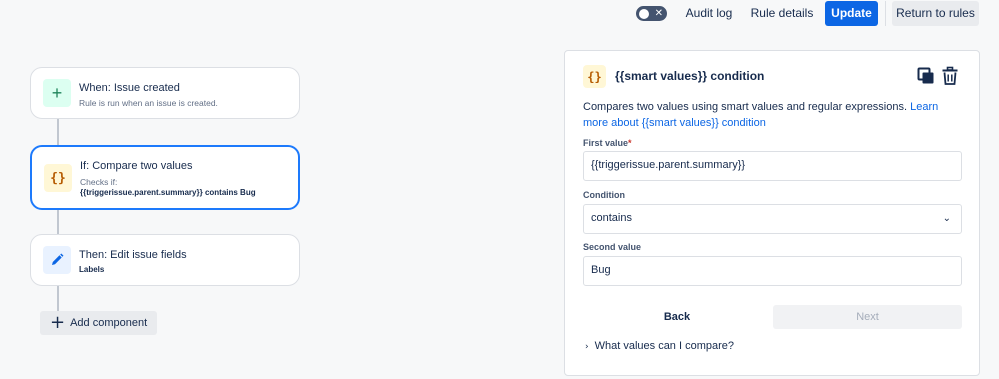  Describe the element at coordinates (772, 166) in the screenshot. I see `first-value-input: {{triggerissue.parent.summary}}` at that location.